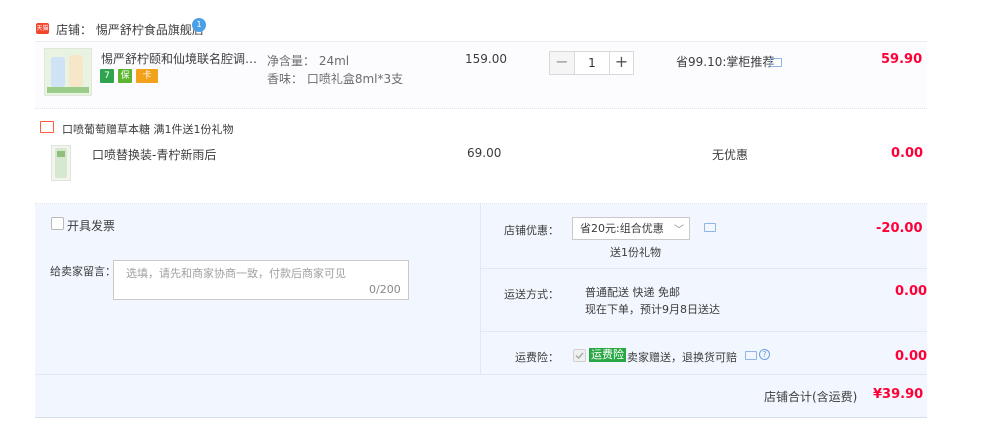  I want to click on comment-icon-insurance, so click(751, 355).